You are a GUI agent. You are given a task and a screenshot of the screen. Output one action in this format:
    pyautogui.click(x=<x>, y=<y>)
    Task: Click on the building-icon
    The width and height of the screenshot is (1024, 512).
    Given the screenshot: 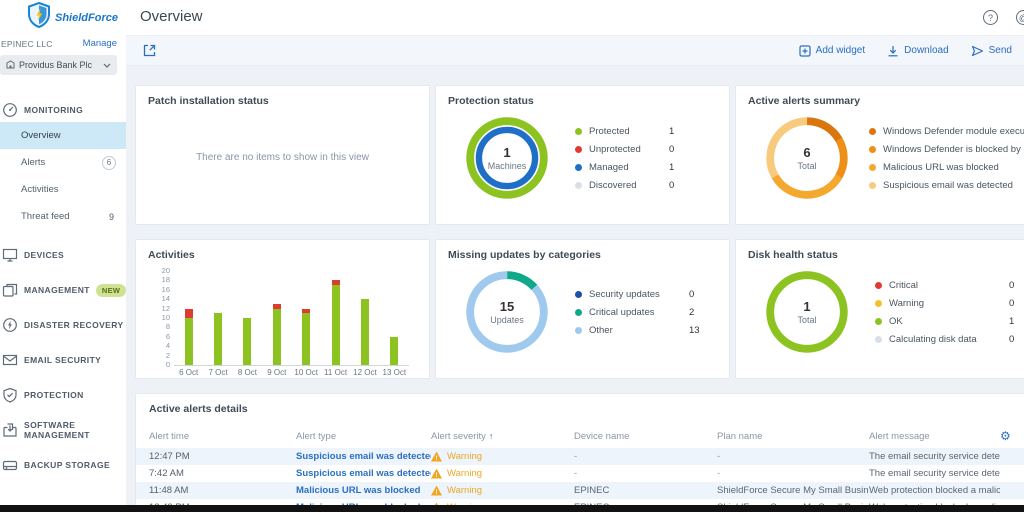 What is the action you would take?
    pyautogui.click(x=10, y=65)
    